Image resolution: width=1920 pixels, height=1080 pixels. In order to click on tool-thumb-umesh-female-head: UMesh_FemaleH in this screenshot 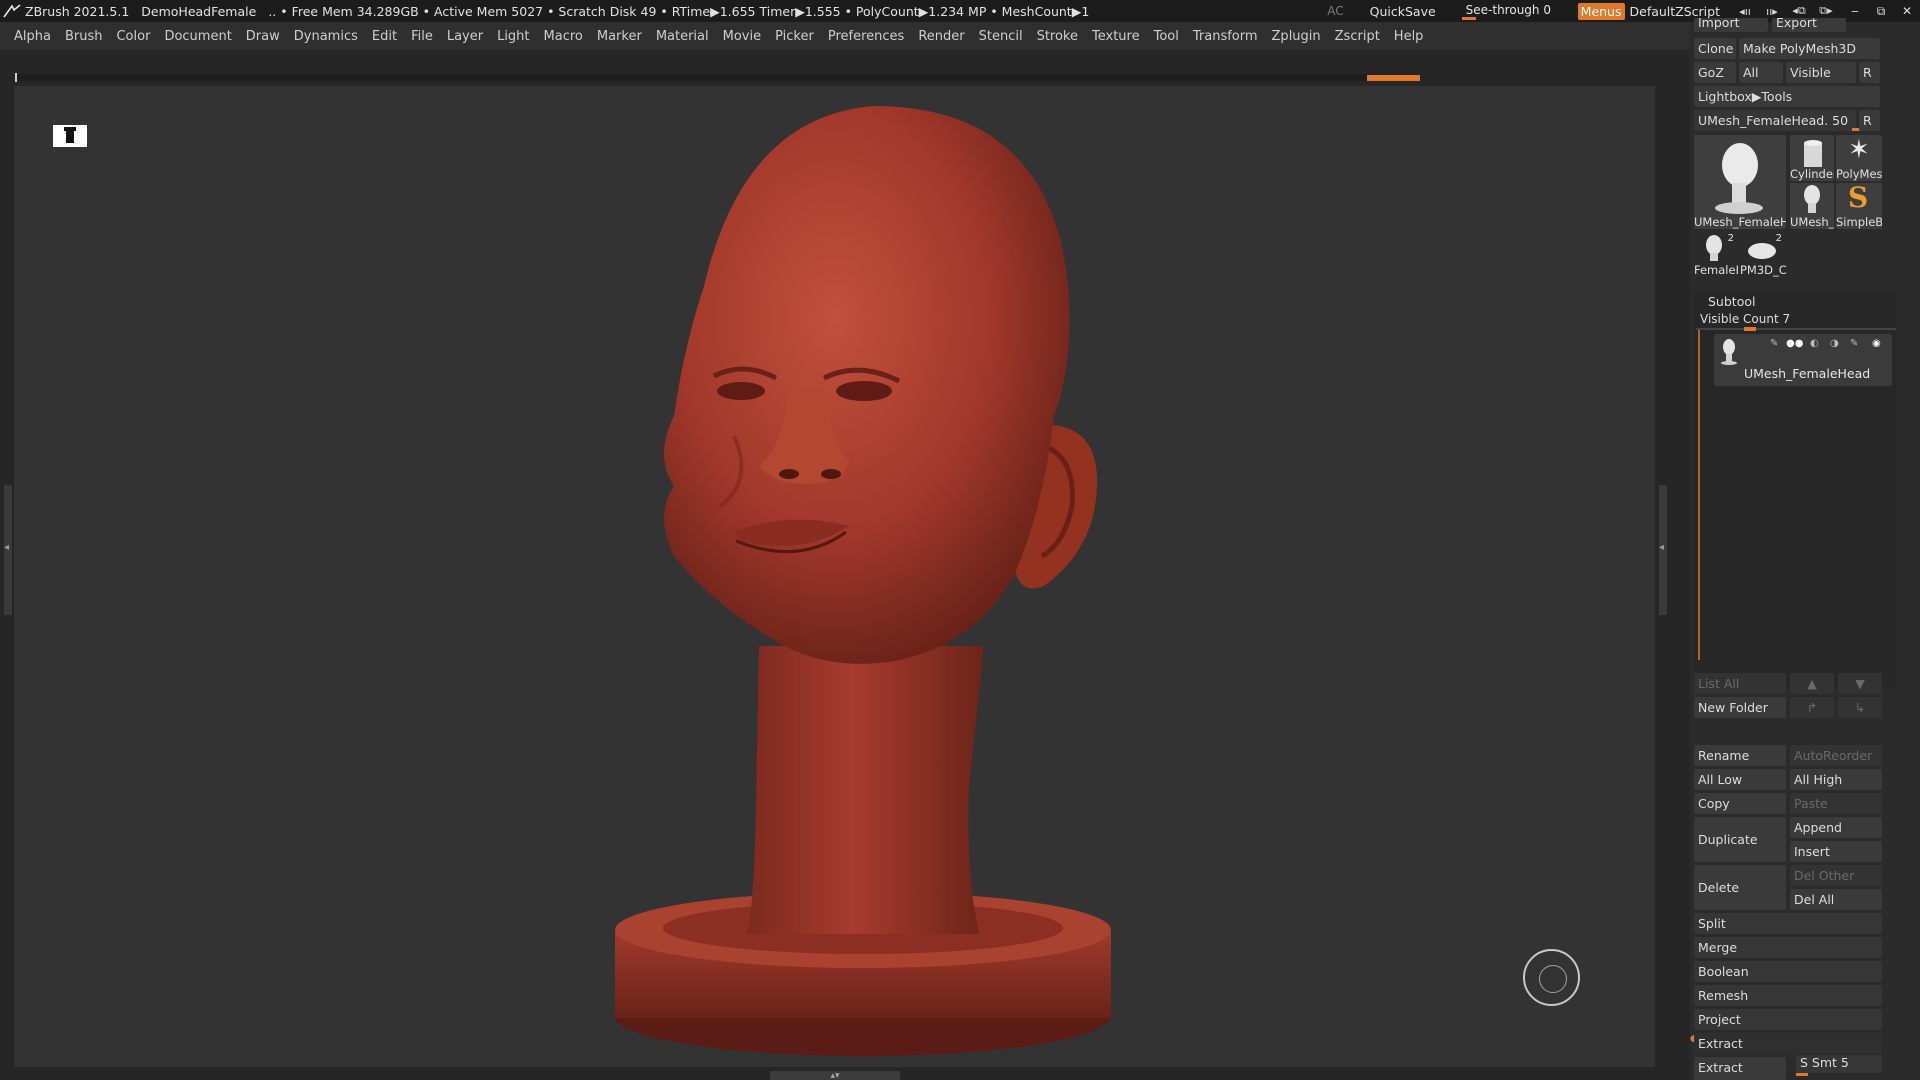, I will do `click(1740, 182)`.